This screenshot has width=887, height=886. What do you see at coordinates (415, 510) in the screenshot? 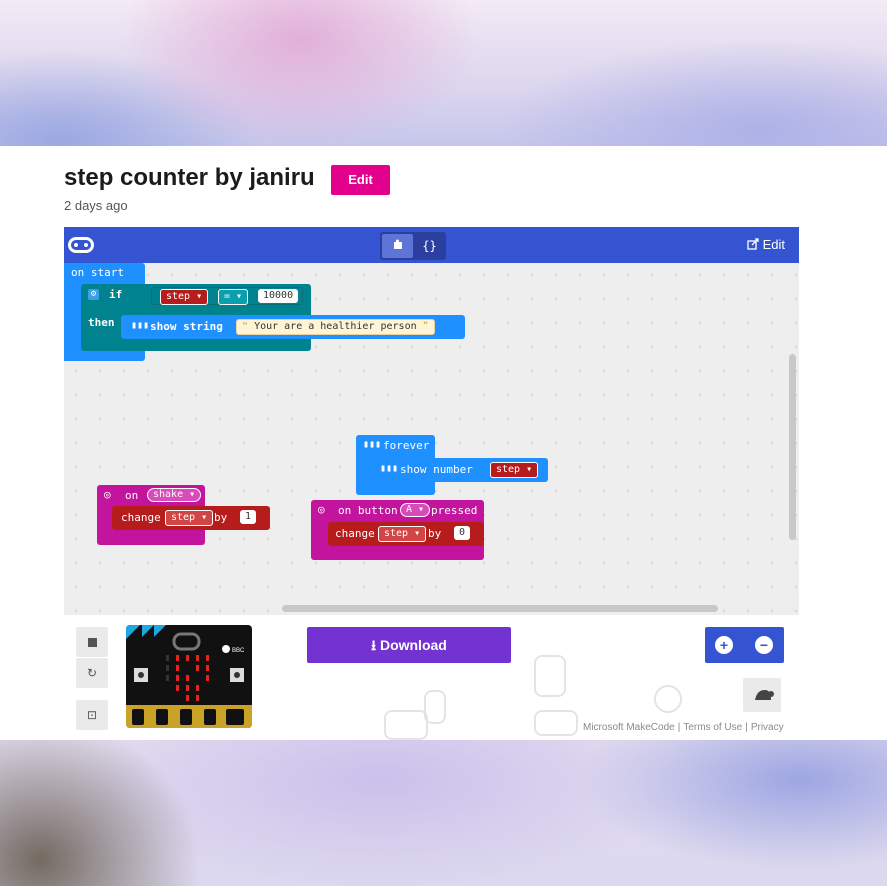
I see `button-dropdown: A ▾` at bounding box center [415, 510].